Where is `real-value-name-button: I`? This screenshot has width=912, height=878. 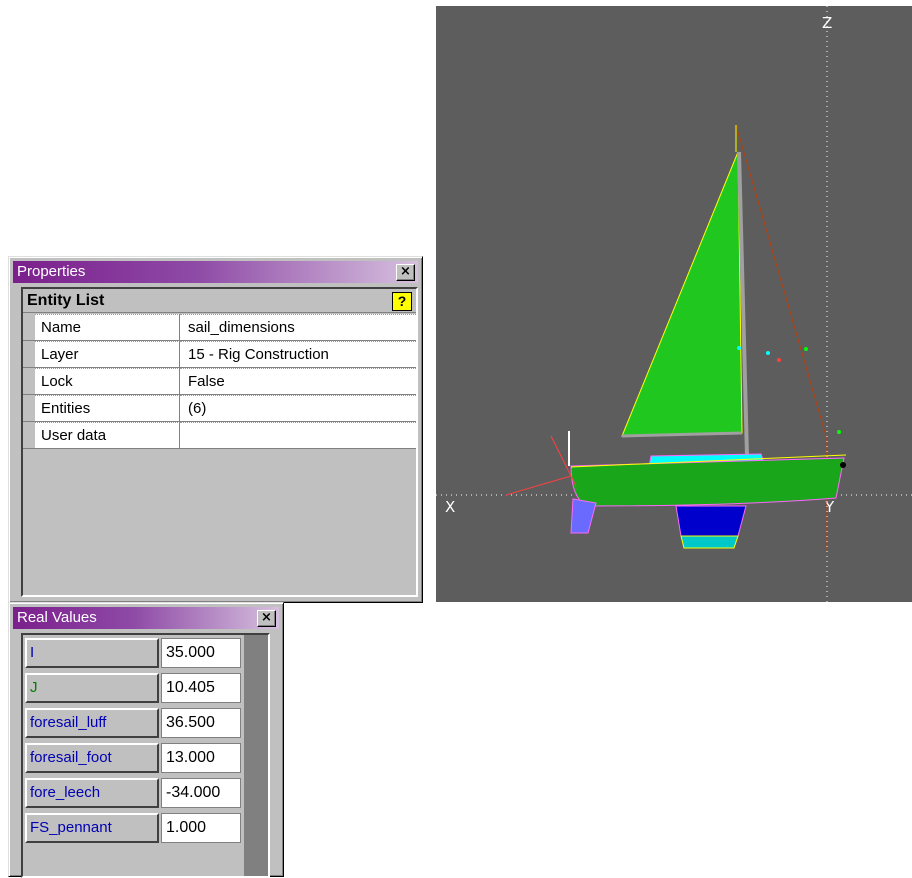 real-value-name-button: I is located at coordinates (92, 653).